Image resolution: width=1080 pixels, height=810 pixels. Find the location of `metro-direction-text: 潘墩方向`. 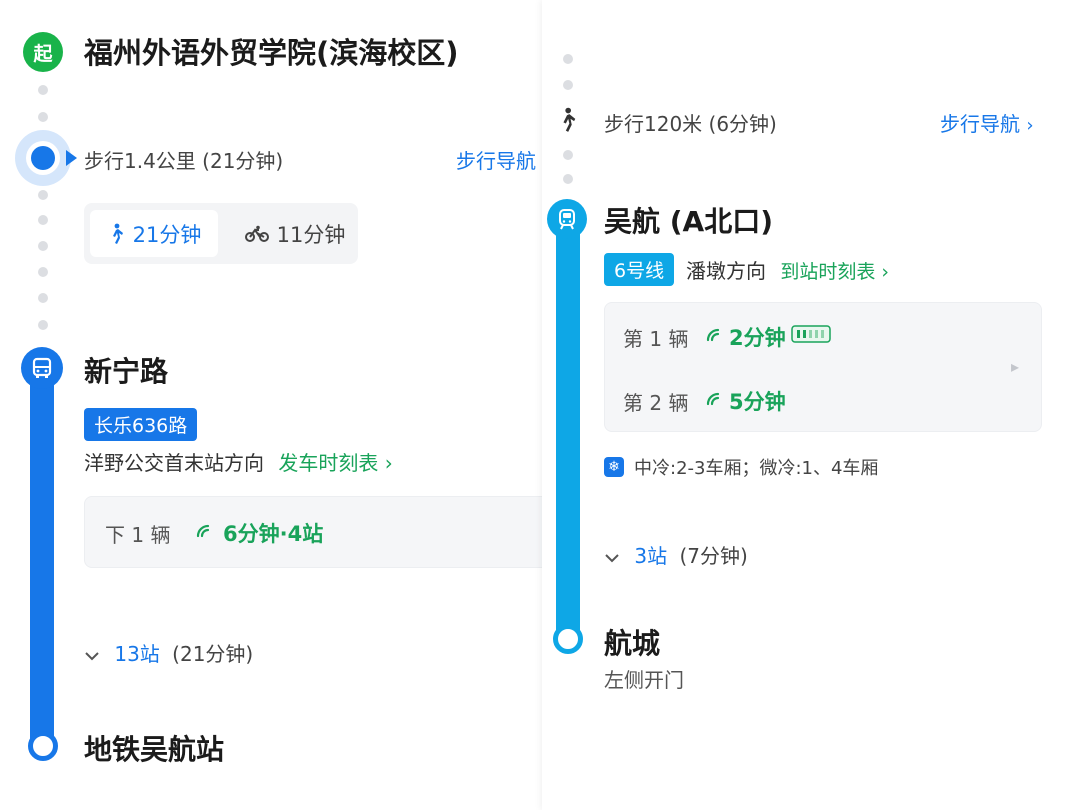

metro-direction-text: 潘墩方向 is located at coordinates (726, 271).